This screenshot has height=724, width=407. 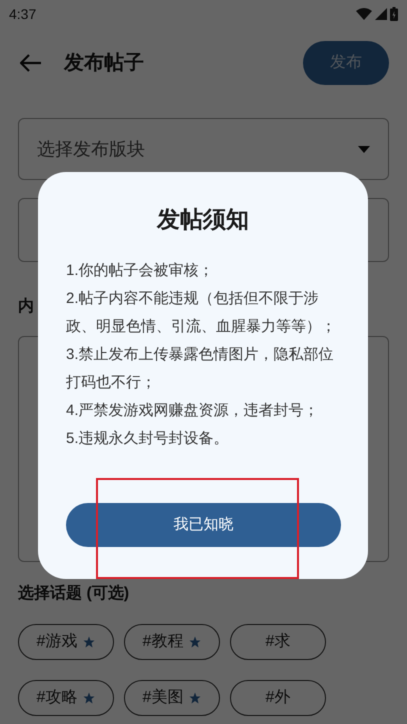 I want to click on topic-chip: #美图, so click(x=172, y=698).